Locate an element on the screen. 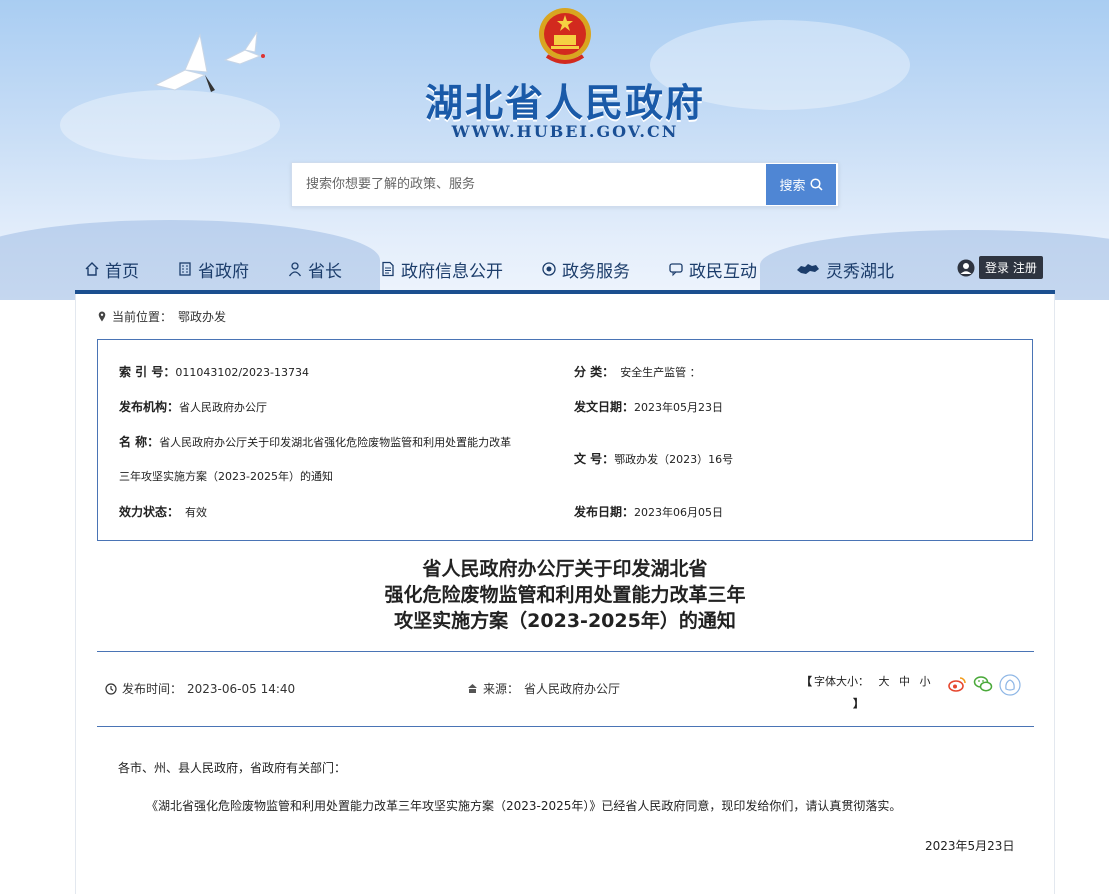  document-title-line: 攻坚实施方案（2023-2025年）的通知 is located at coordinates (565, 621).